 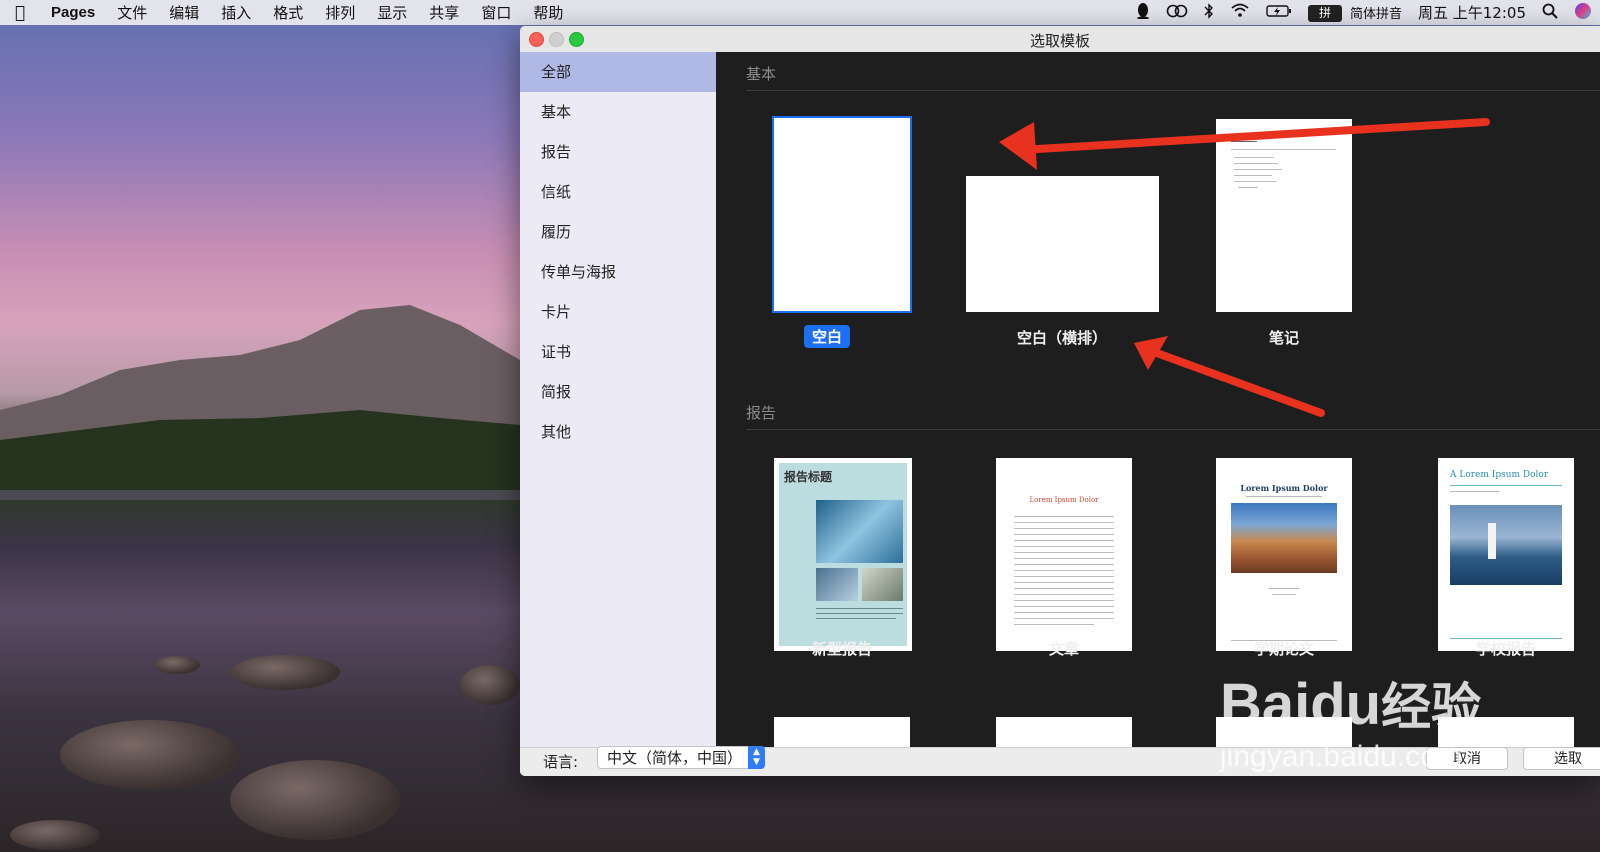 What do you see at coordinates (1064, 648) in the screenshot?
I see `template-essay-label: 文章` at bounding box center [1064, 648].